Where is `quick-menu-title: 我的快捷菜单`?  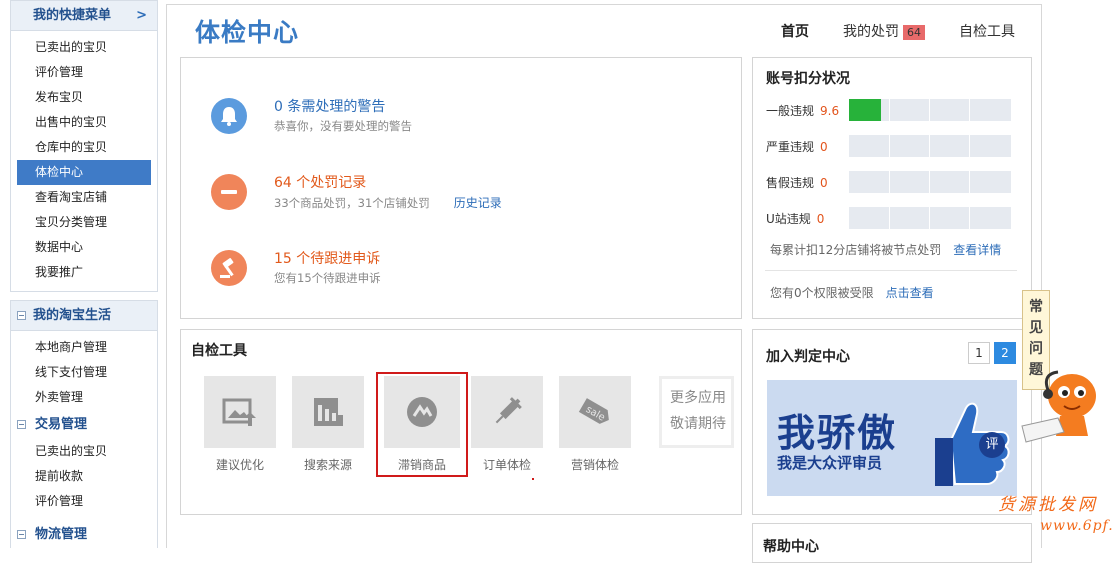
quick-menu-title: 我的快捷菜单 is located at coordinates (72, 15).